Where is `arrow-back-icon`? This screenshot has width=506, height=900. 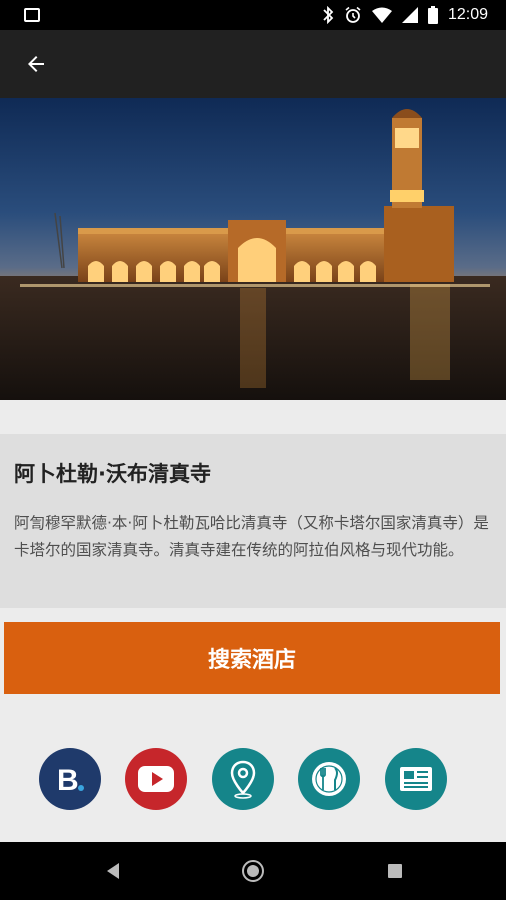
arrow-back-icon is located at coordinates (36, 64).